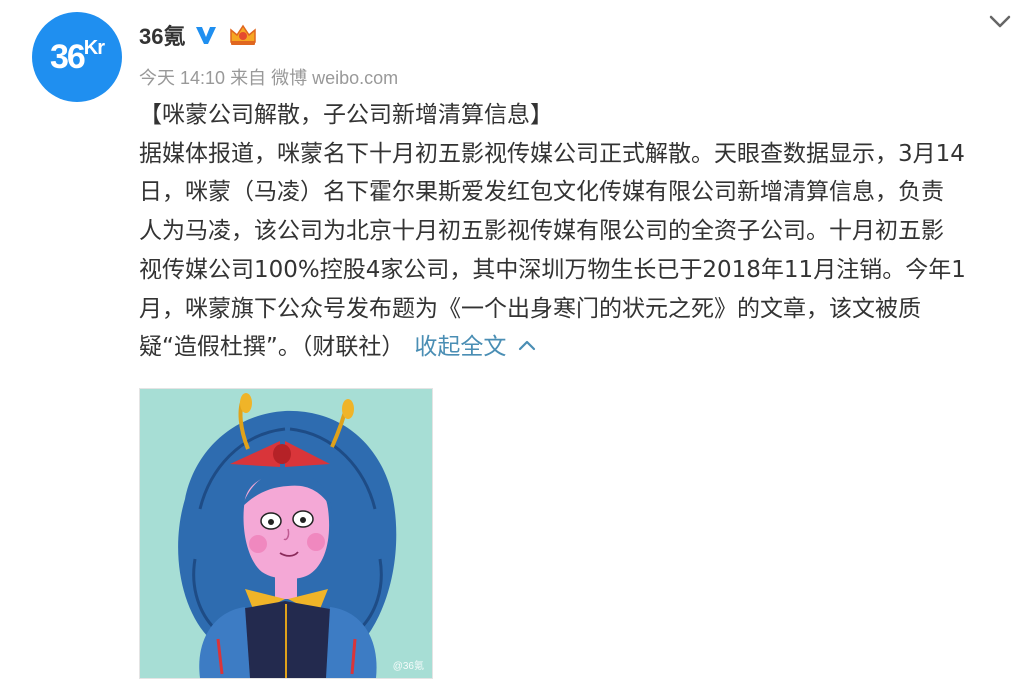 This screenshot has height=693, width=1029. I want to click on avatar-logo-number: 36, so click(67, 57).